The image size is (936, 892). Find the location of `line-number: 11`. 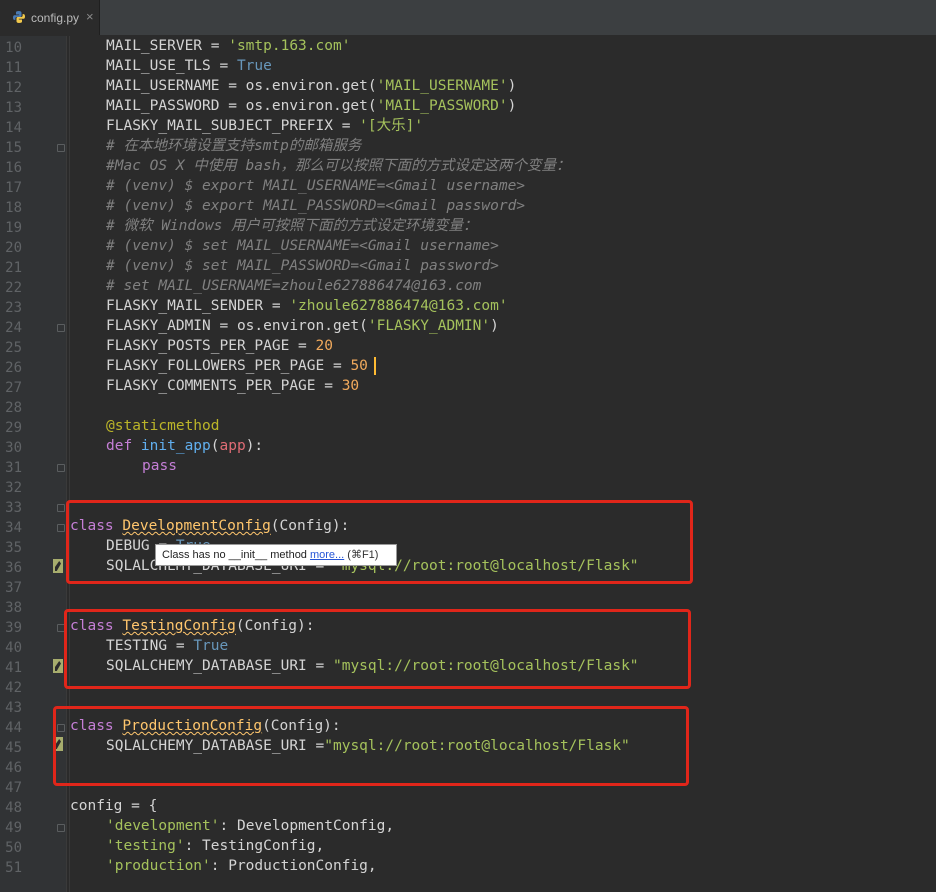

line-number: 11 is located at coordinates (13, 68).